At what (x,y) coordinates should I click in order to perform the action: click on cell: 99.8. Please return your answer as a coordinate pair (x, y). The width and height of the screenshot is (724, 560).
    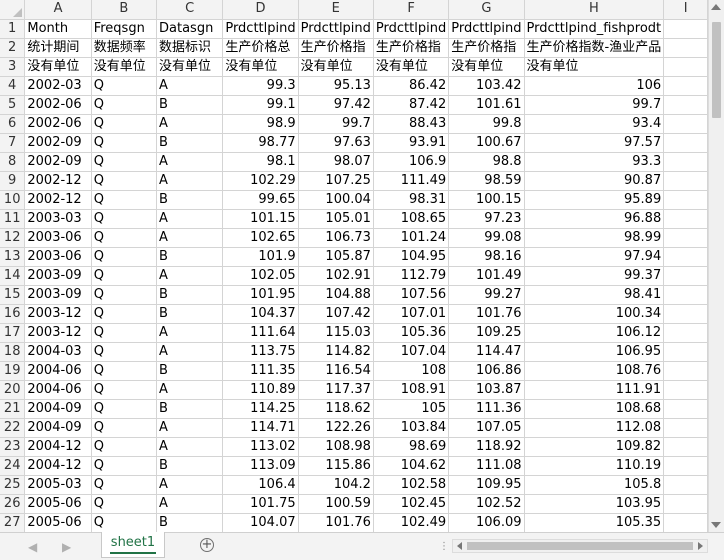
    Looking at the image, I should click on (486, 124).